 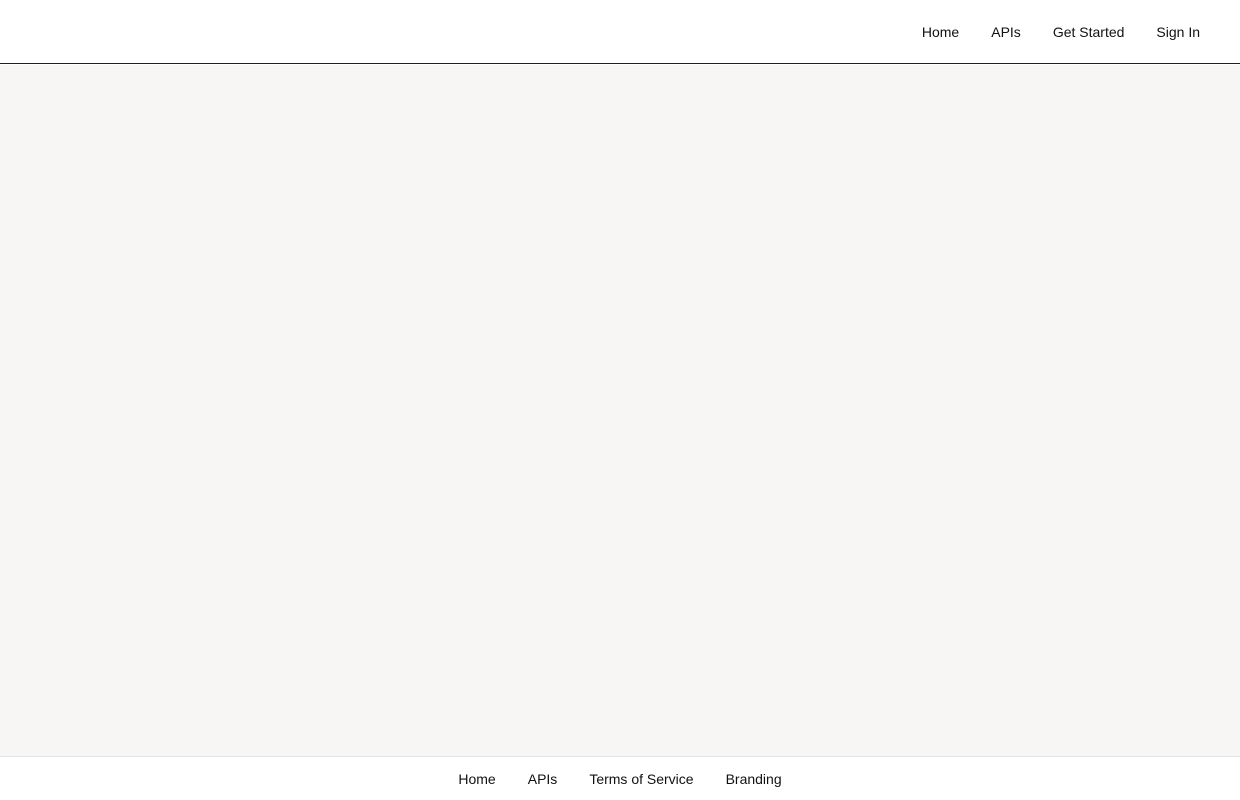 I want to click on site-header: Home APIs Get Started Sign In, so click(x=620, y=32).